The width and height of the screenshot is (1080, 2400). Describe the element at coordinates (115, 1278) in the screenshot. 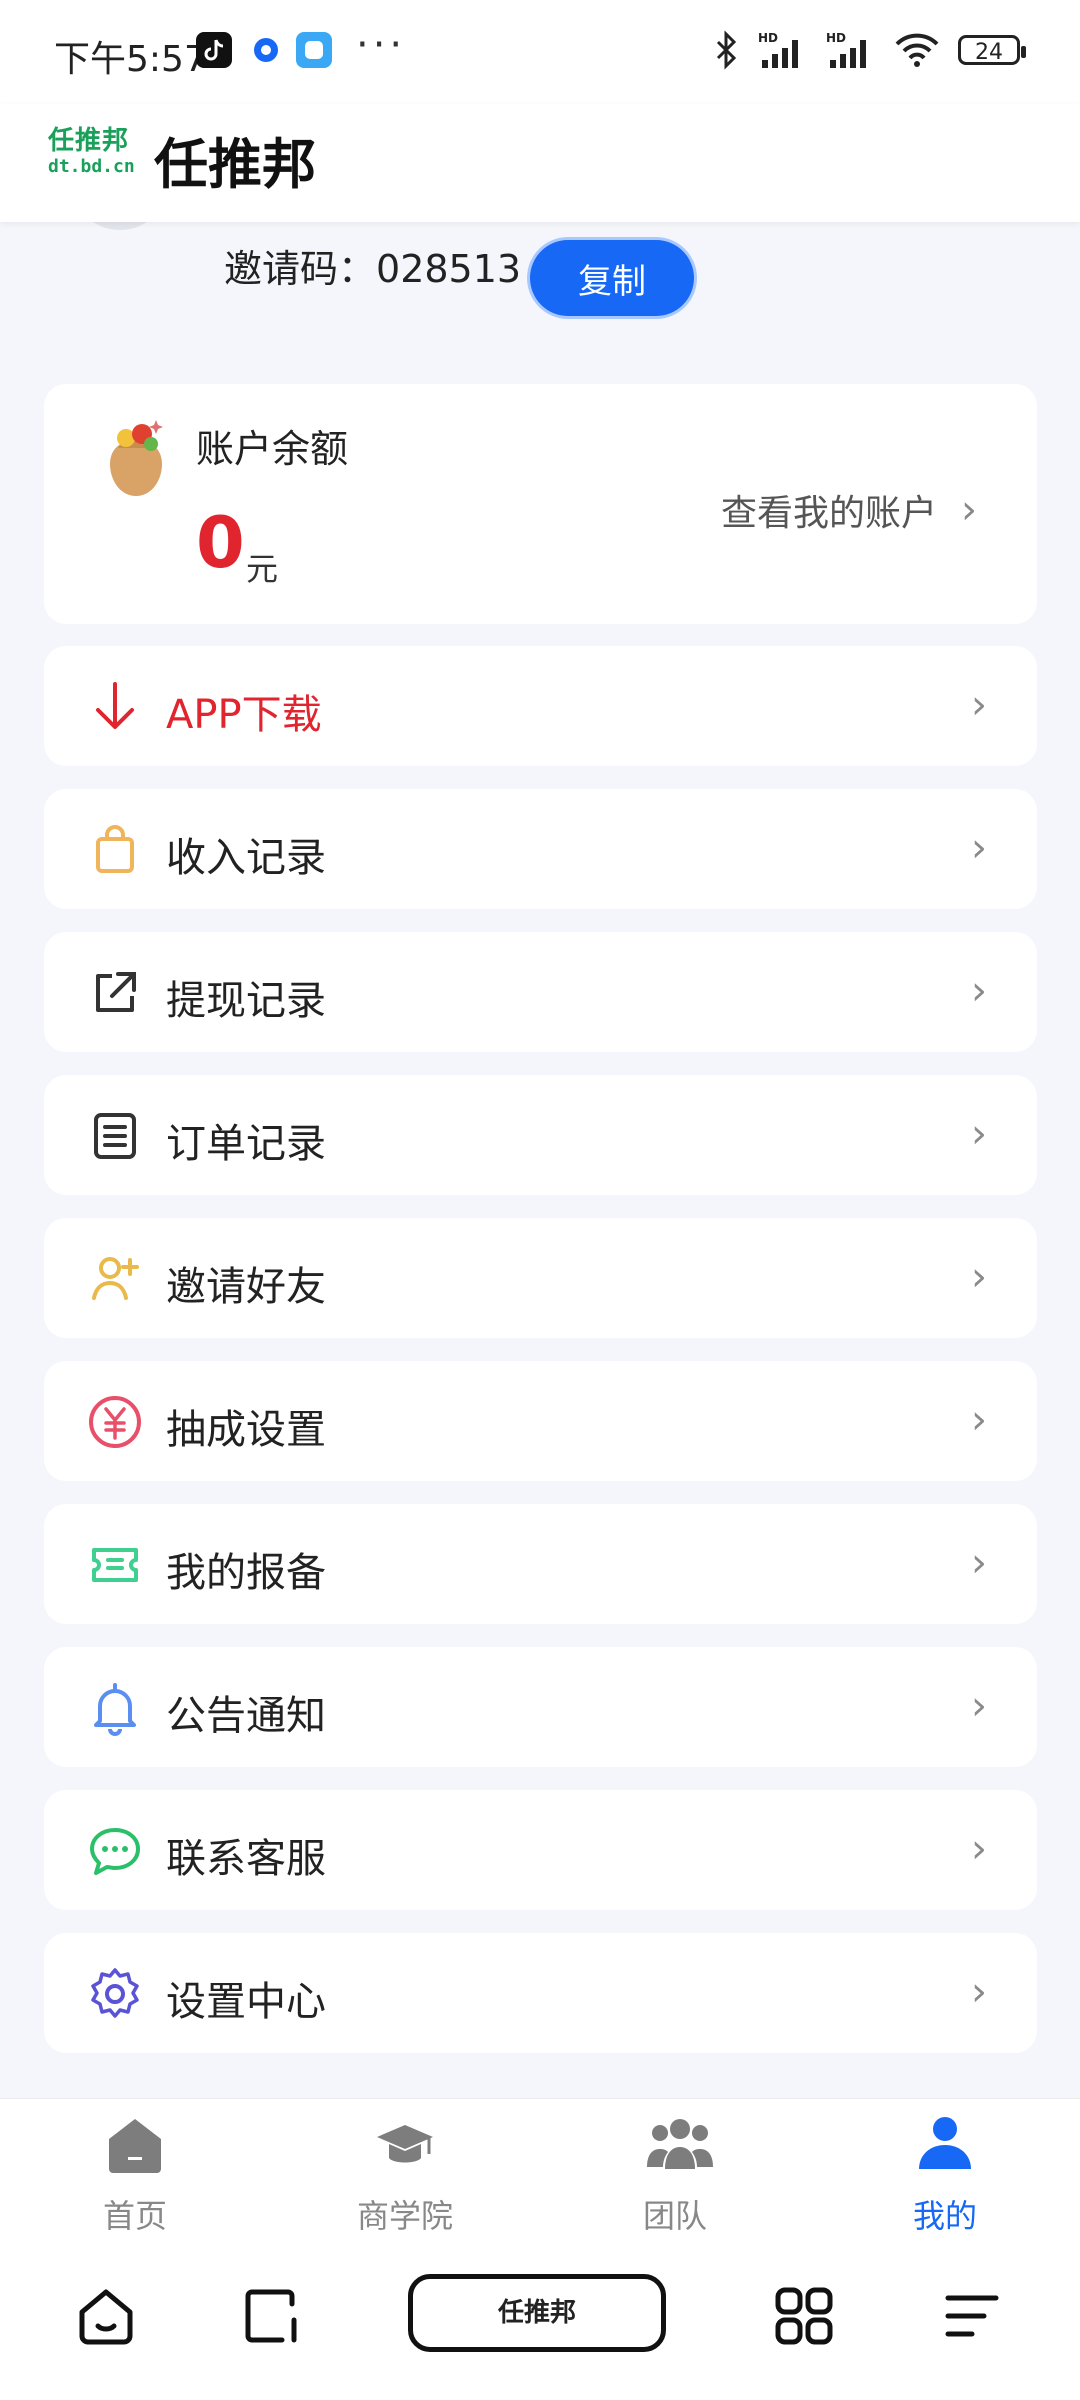

I see `add-user-icon` at that location.